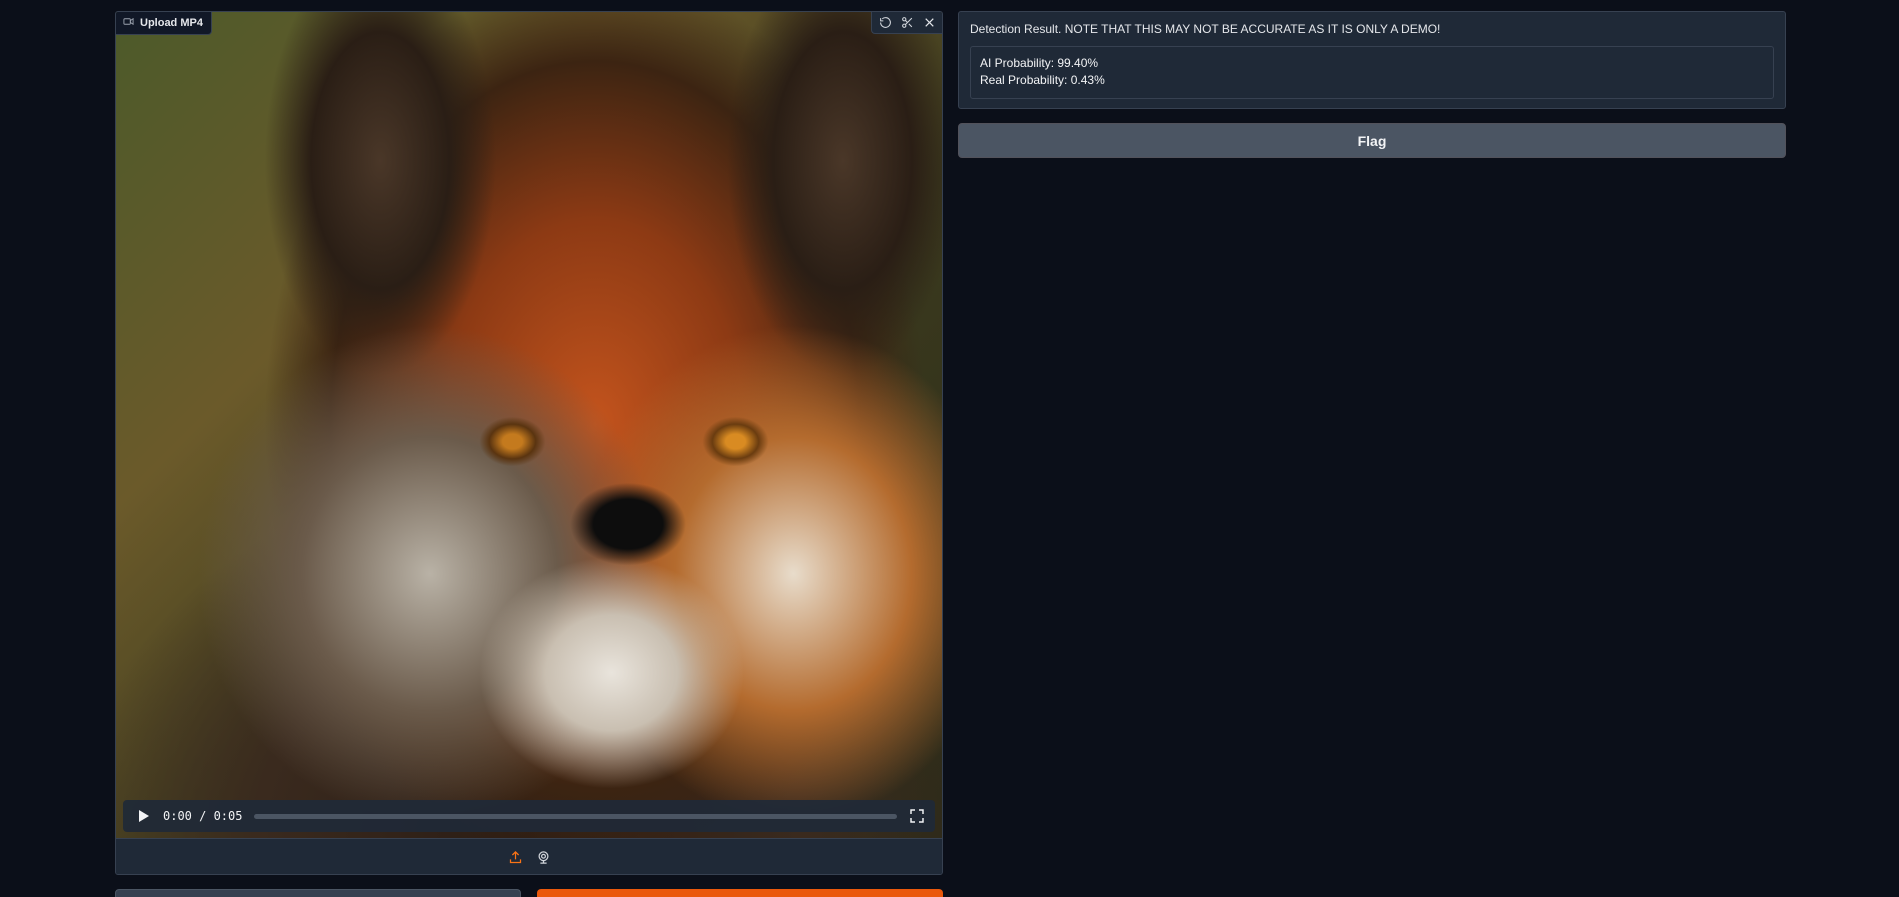  Describe the element at coordinates (318, 893) in the screenshot. I see `clear-button` at that location.